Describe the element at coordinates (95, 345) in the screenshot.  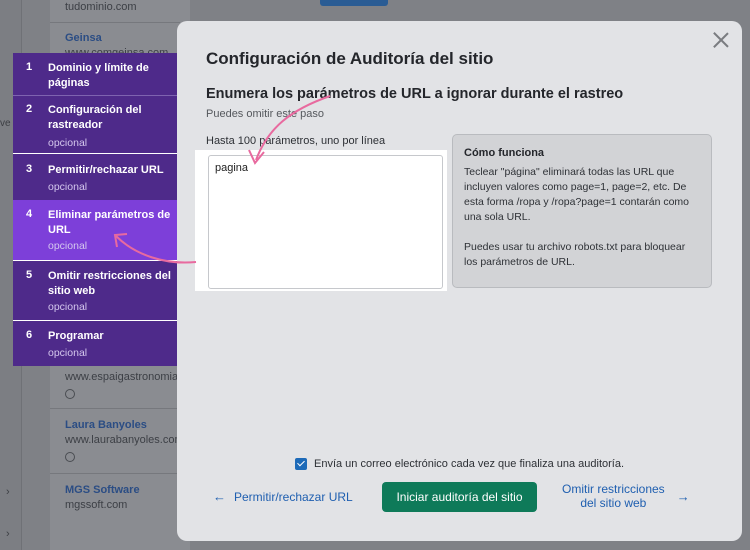
I see `step-item-schedule: 6 Programar opcional` at that location.